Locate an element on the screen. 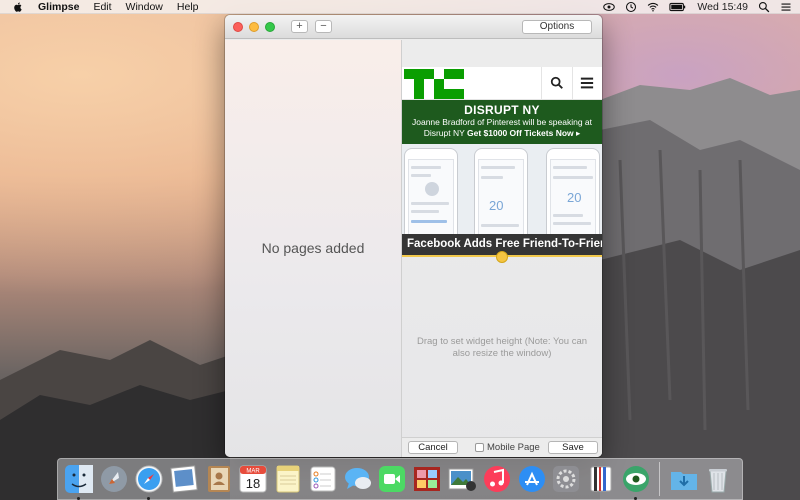  dock-trash is located at coordinates (718, 479).